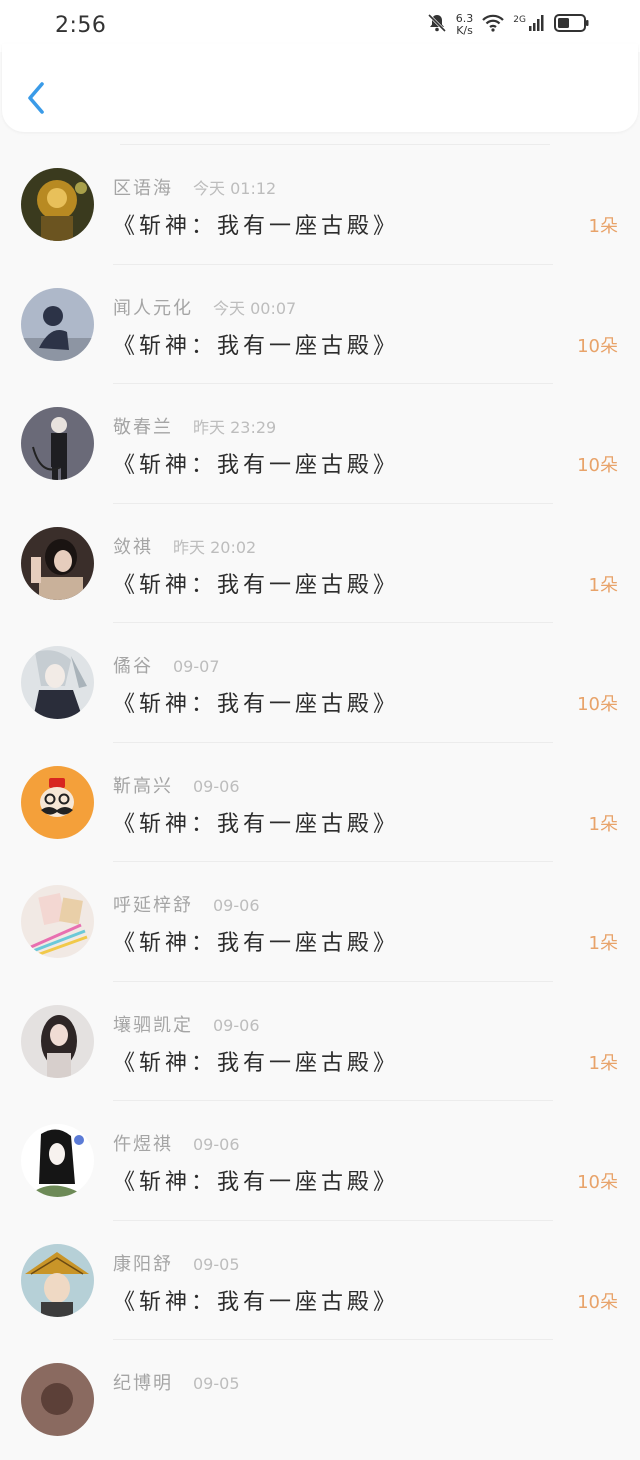 This screenshot has height=1460, width=640. Describe the element at coordinates (437, 25) in the screenshot. I see `bell-muted-icon` at that location.